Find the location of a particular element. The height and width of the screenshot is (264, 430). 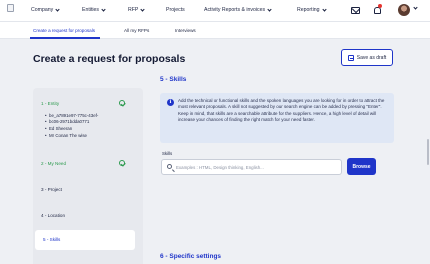

step-skills-label: 5 - Skills is located at coordinates (52, 239).